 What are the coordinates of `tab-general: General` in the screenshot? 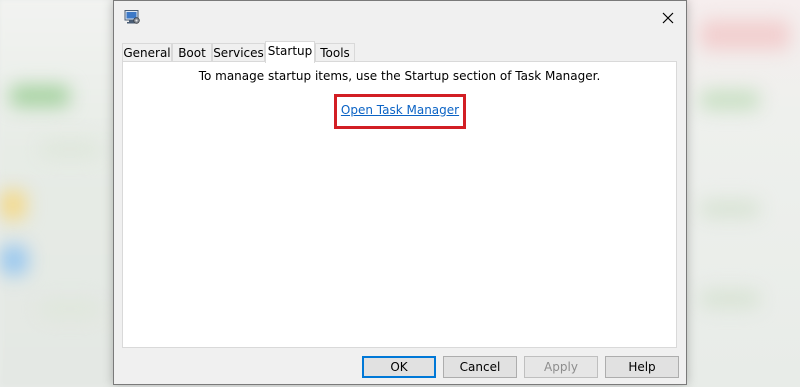 It's located at (147, 52).